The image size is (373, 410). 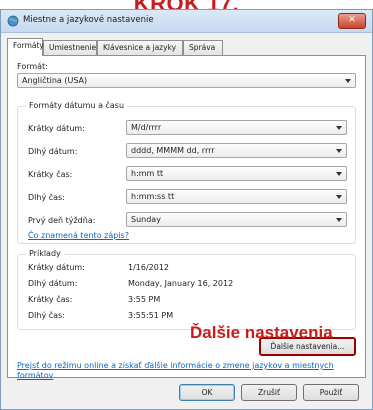 What do you see at coordinates (50, 174) in the screenshot?
I see `short-time-label: Krátky čas:` at bounding box center [50, 174].